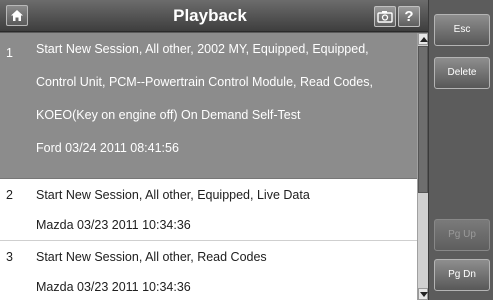 Image resolution: width=493 pixels, height=300 pixels. What do you see at coordinates (462, 235) in the screenshot?
I see `page-up-button: Pg Up` at bounding box center [462, 235].